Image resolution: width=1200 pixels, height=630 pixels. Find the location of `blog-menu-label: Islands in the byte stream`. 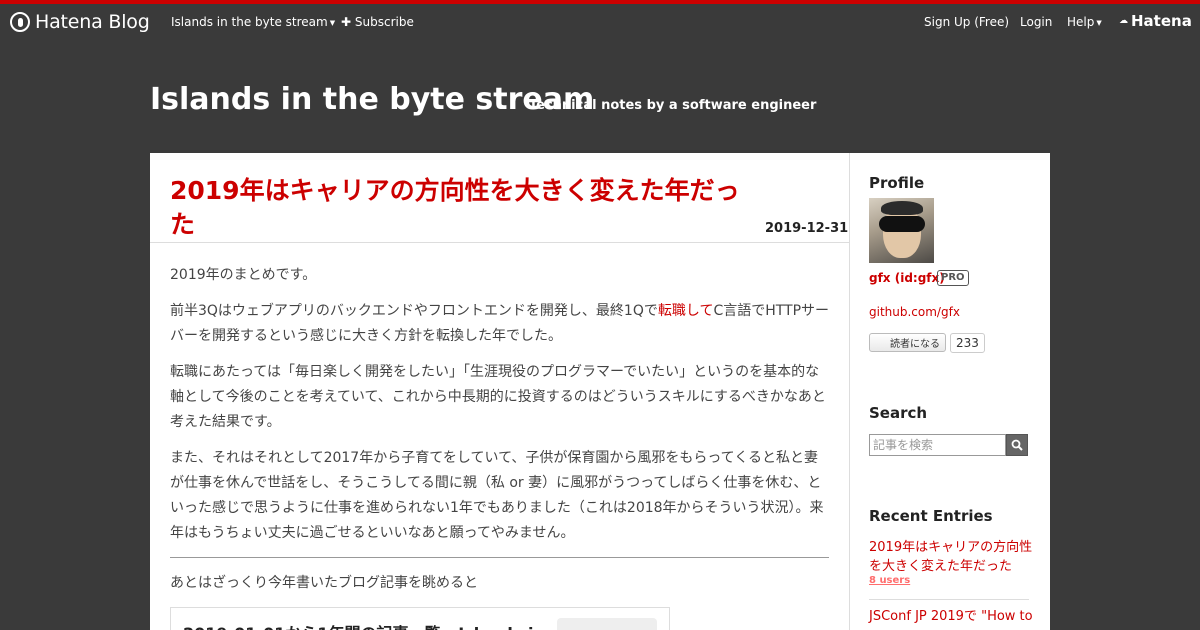

blog-menu-label: Islands in the byte stream is located at coordinates (249, 22).